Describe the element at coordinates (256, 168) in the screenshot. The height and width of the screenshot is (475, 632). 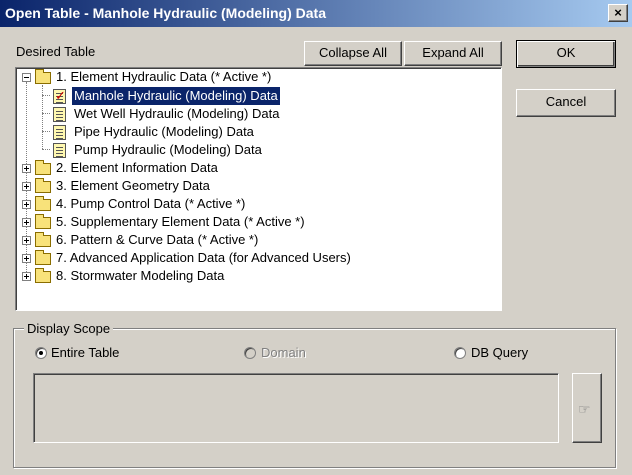
I see `tree-node-element-information: 2. Element Information Data` at that location.